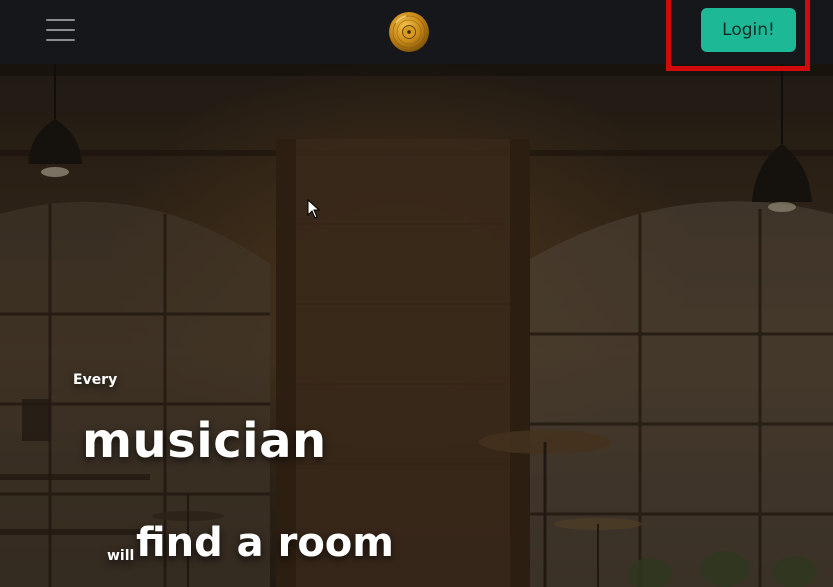 Image resolution: width=833 pixels, height=587 pixels. I want to click on hamburger-menu-icon, so click(61, 30).